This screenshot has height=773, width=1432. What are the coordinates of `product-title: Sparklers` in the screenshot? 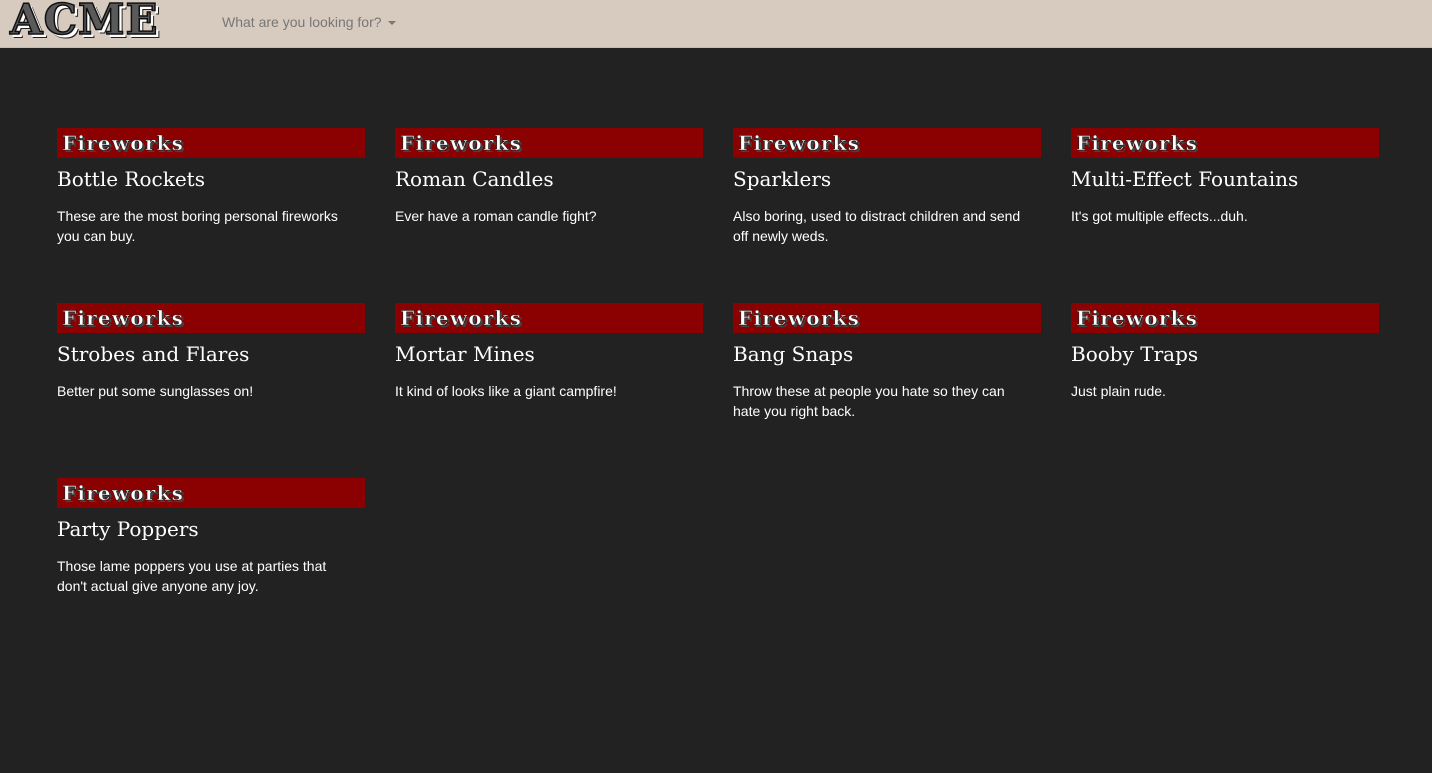 It's located at (887, 179).